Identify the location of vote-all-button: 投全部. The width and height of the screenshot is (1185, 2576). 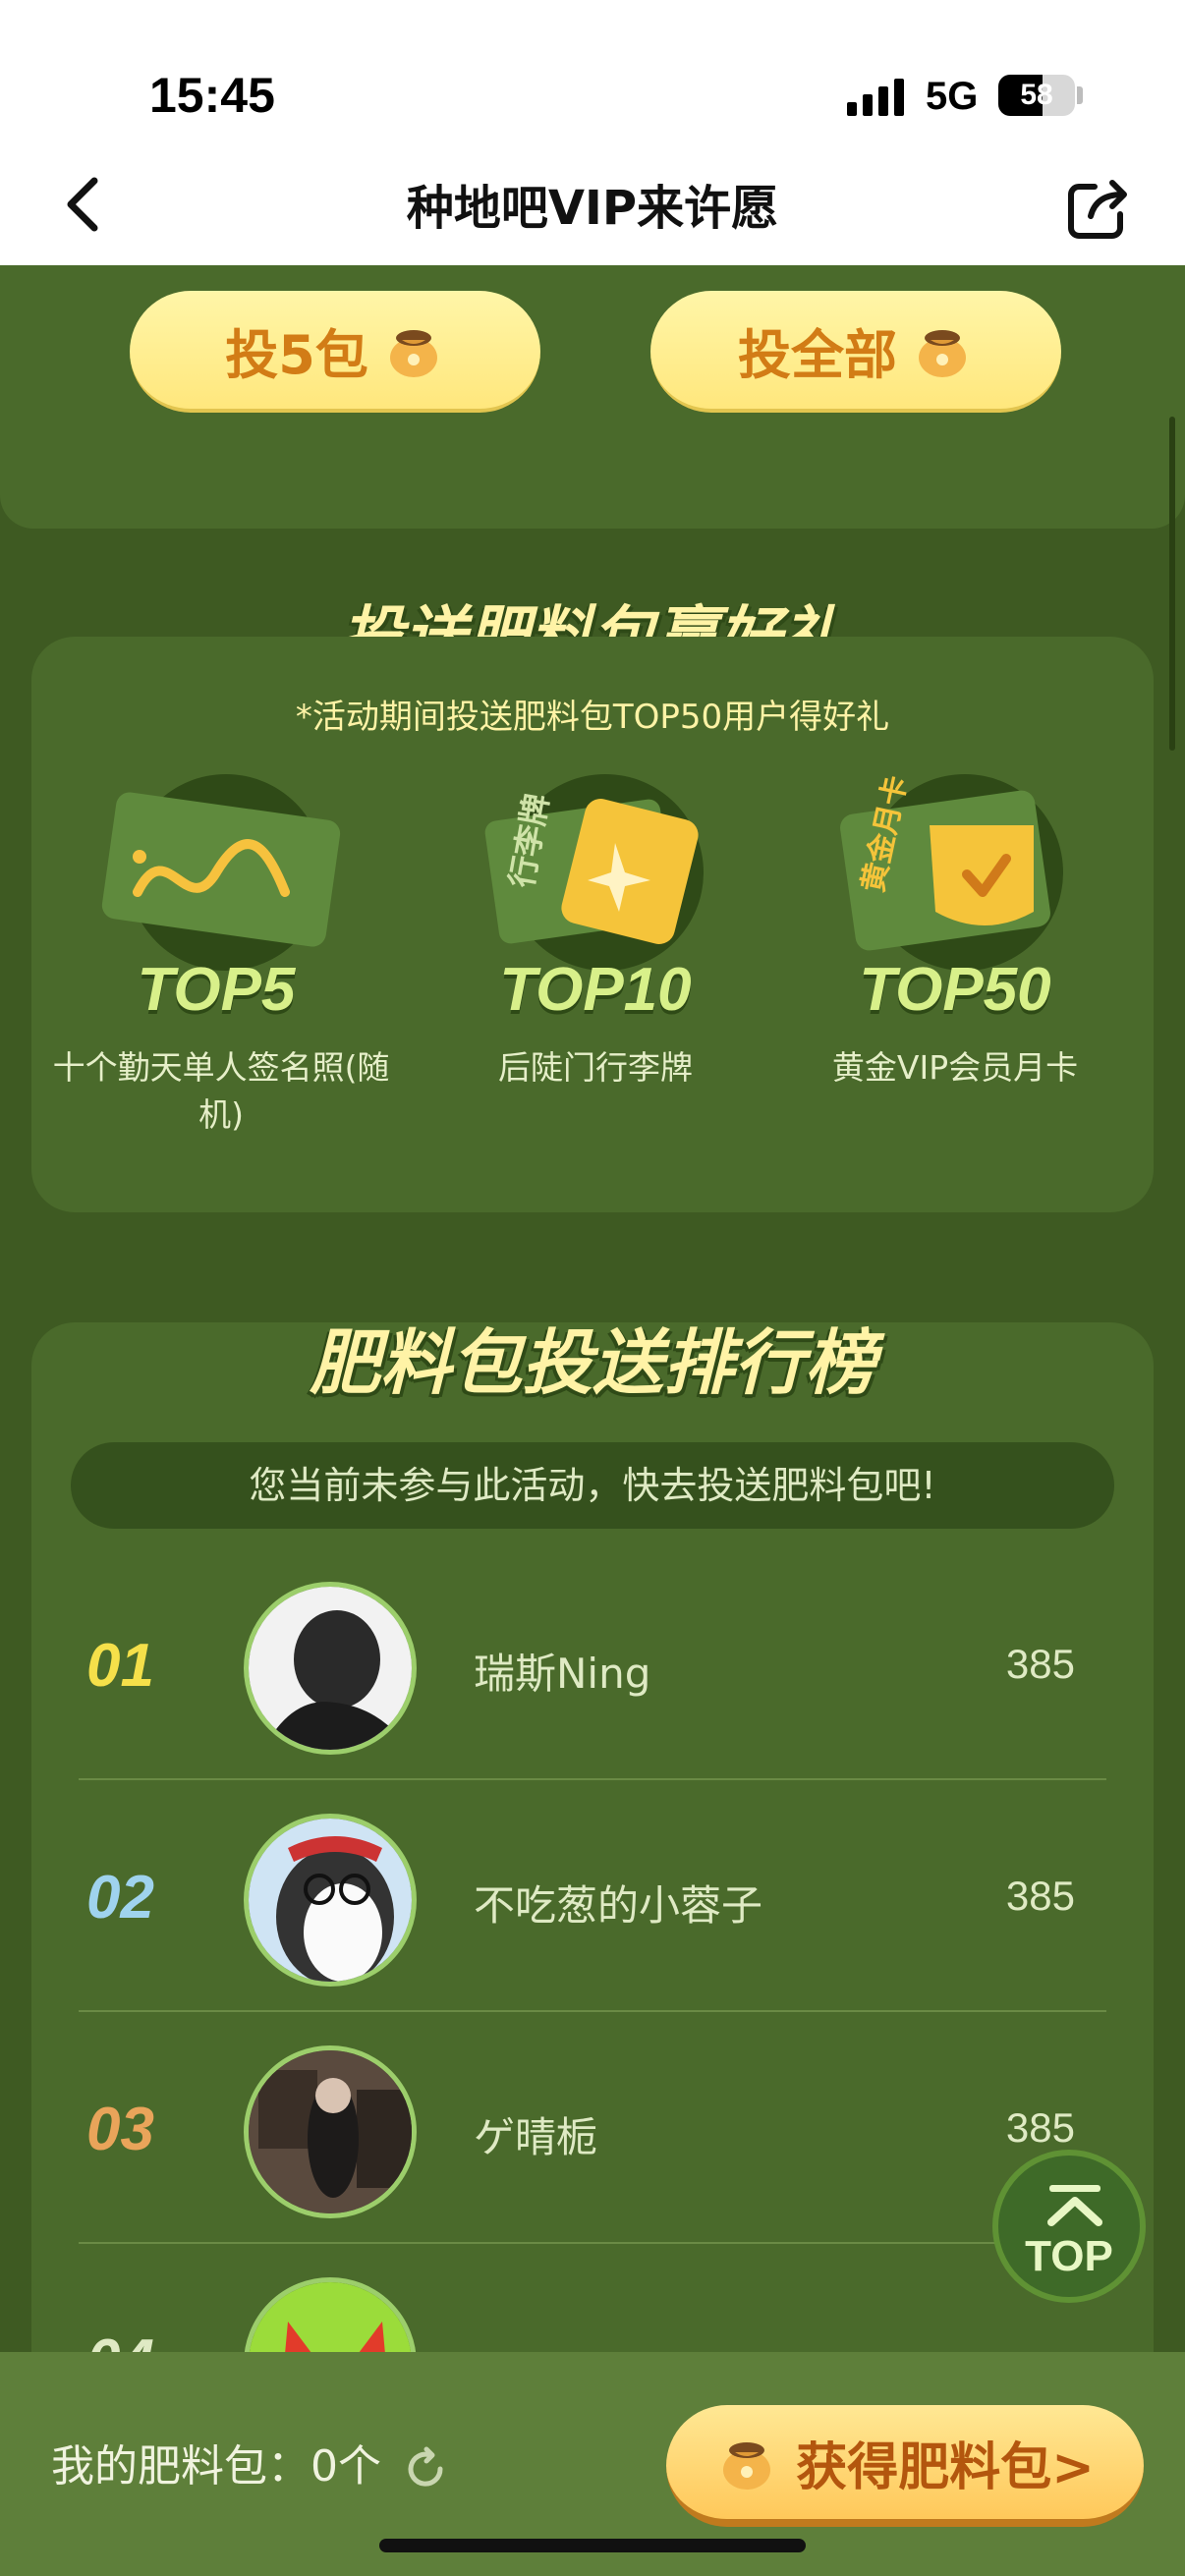
(856, 352).